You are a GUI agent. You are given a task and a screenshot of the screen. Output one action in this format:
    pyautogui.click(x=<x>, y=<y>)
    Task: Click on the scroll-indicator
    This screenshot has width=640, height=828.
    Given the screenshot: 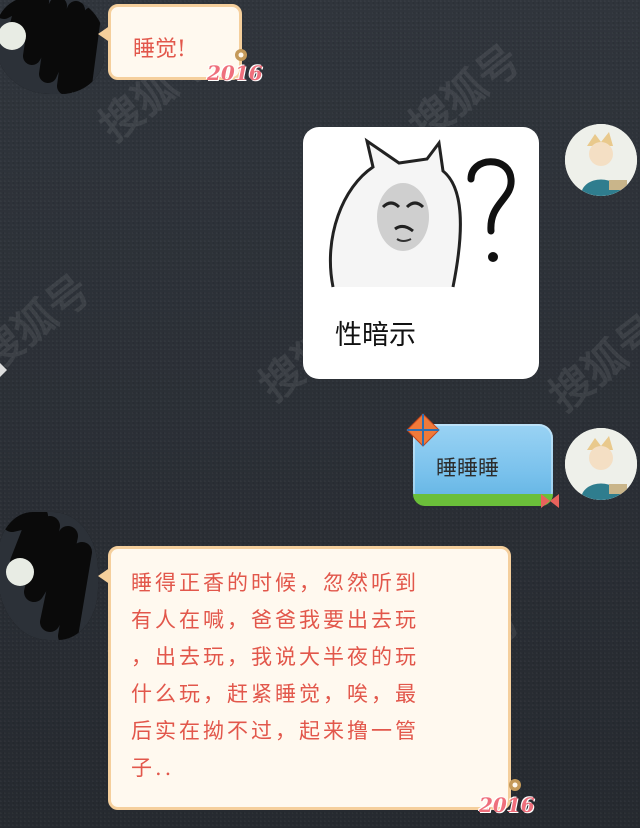 What is the action you would take?
    pyautogui.click(x=3, y=370)
    